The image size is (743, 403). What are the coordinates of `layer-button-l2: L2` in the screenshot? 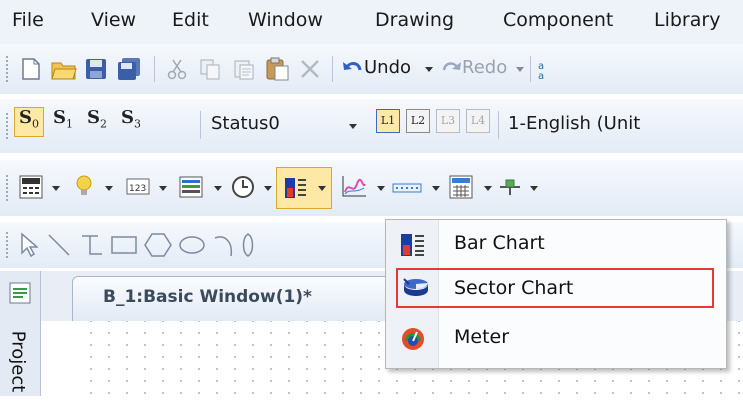 It's located at (418, 121).